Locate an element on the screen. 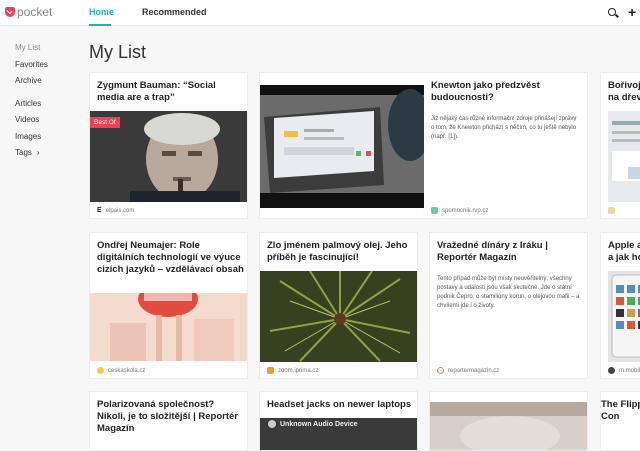 Image resolution: width=640 pixels, height=451 pixels. sidebar-item-tags-label: Tags is located at coordinates (23, 152).